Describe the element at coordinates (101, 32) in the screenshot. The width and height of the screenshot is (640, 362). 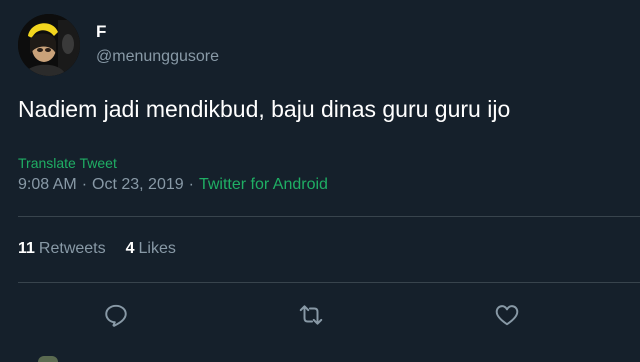
I see `display-name: F` at that location.